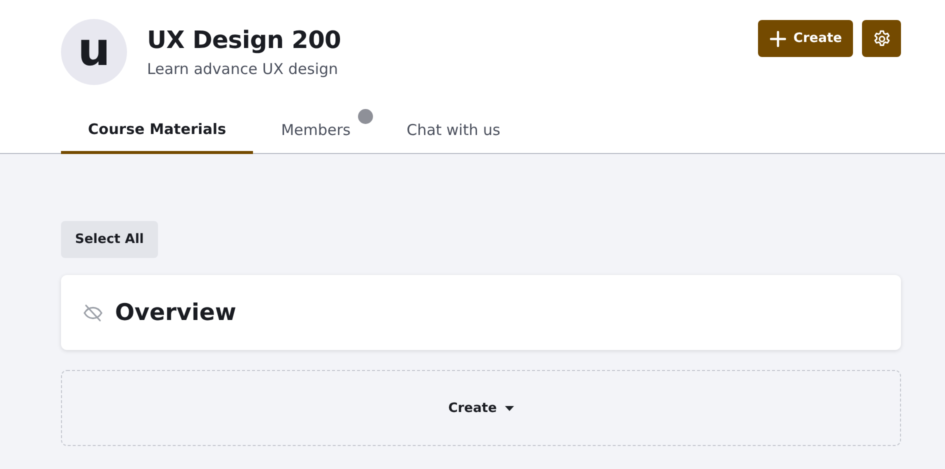 The width and height of the screenshot is (945, 469). What do you see at coordinates (453, 131) in the screenshot?
I see `tab: Chat with us` at bounding box center [453, 131].